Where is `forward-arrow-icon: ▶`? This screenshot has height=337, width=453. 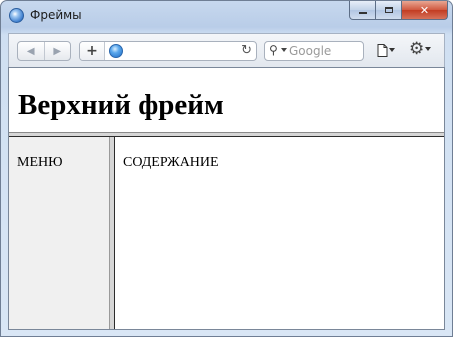 forward-arrow-icon: ▶ is located at coordinates (57, 51).